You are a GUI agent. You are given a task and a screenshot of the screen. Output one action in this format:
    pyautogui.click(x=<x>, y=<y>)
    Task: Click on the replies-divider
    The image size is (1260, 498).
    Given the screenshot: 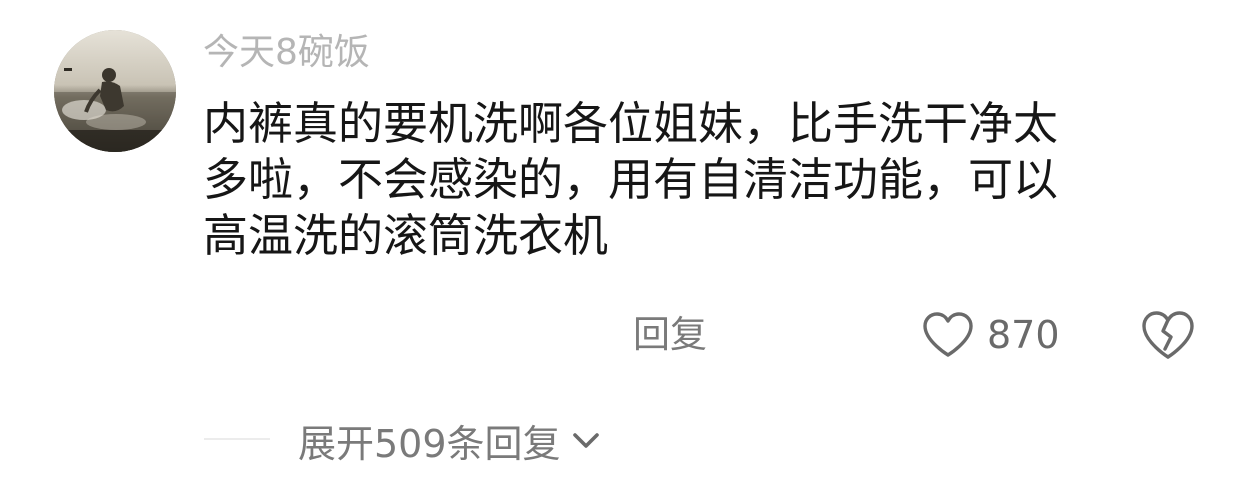 What is the action you would take?
    pyautogui.click(x=237, y=439)
    